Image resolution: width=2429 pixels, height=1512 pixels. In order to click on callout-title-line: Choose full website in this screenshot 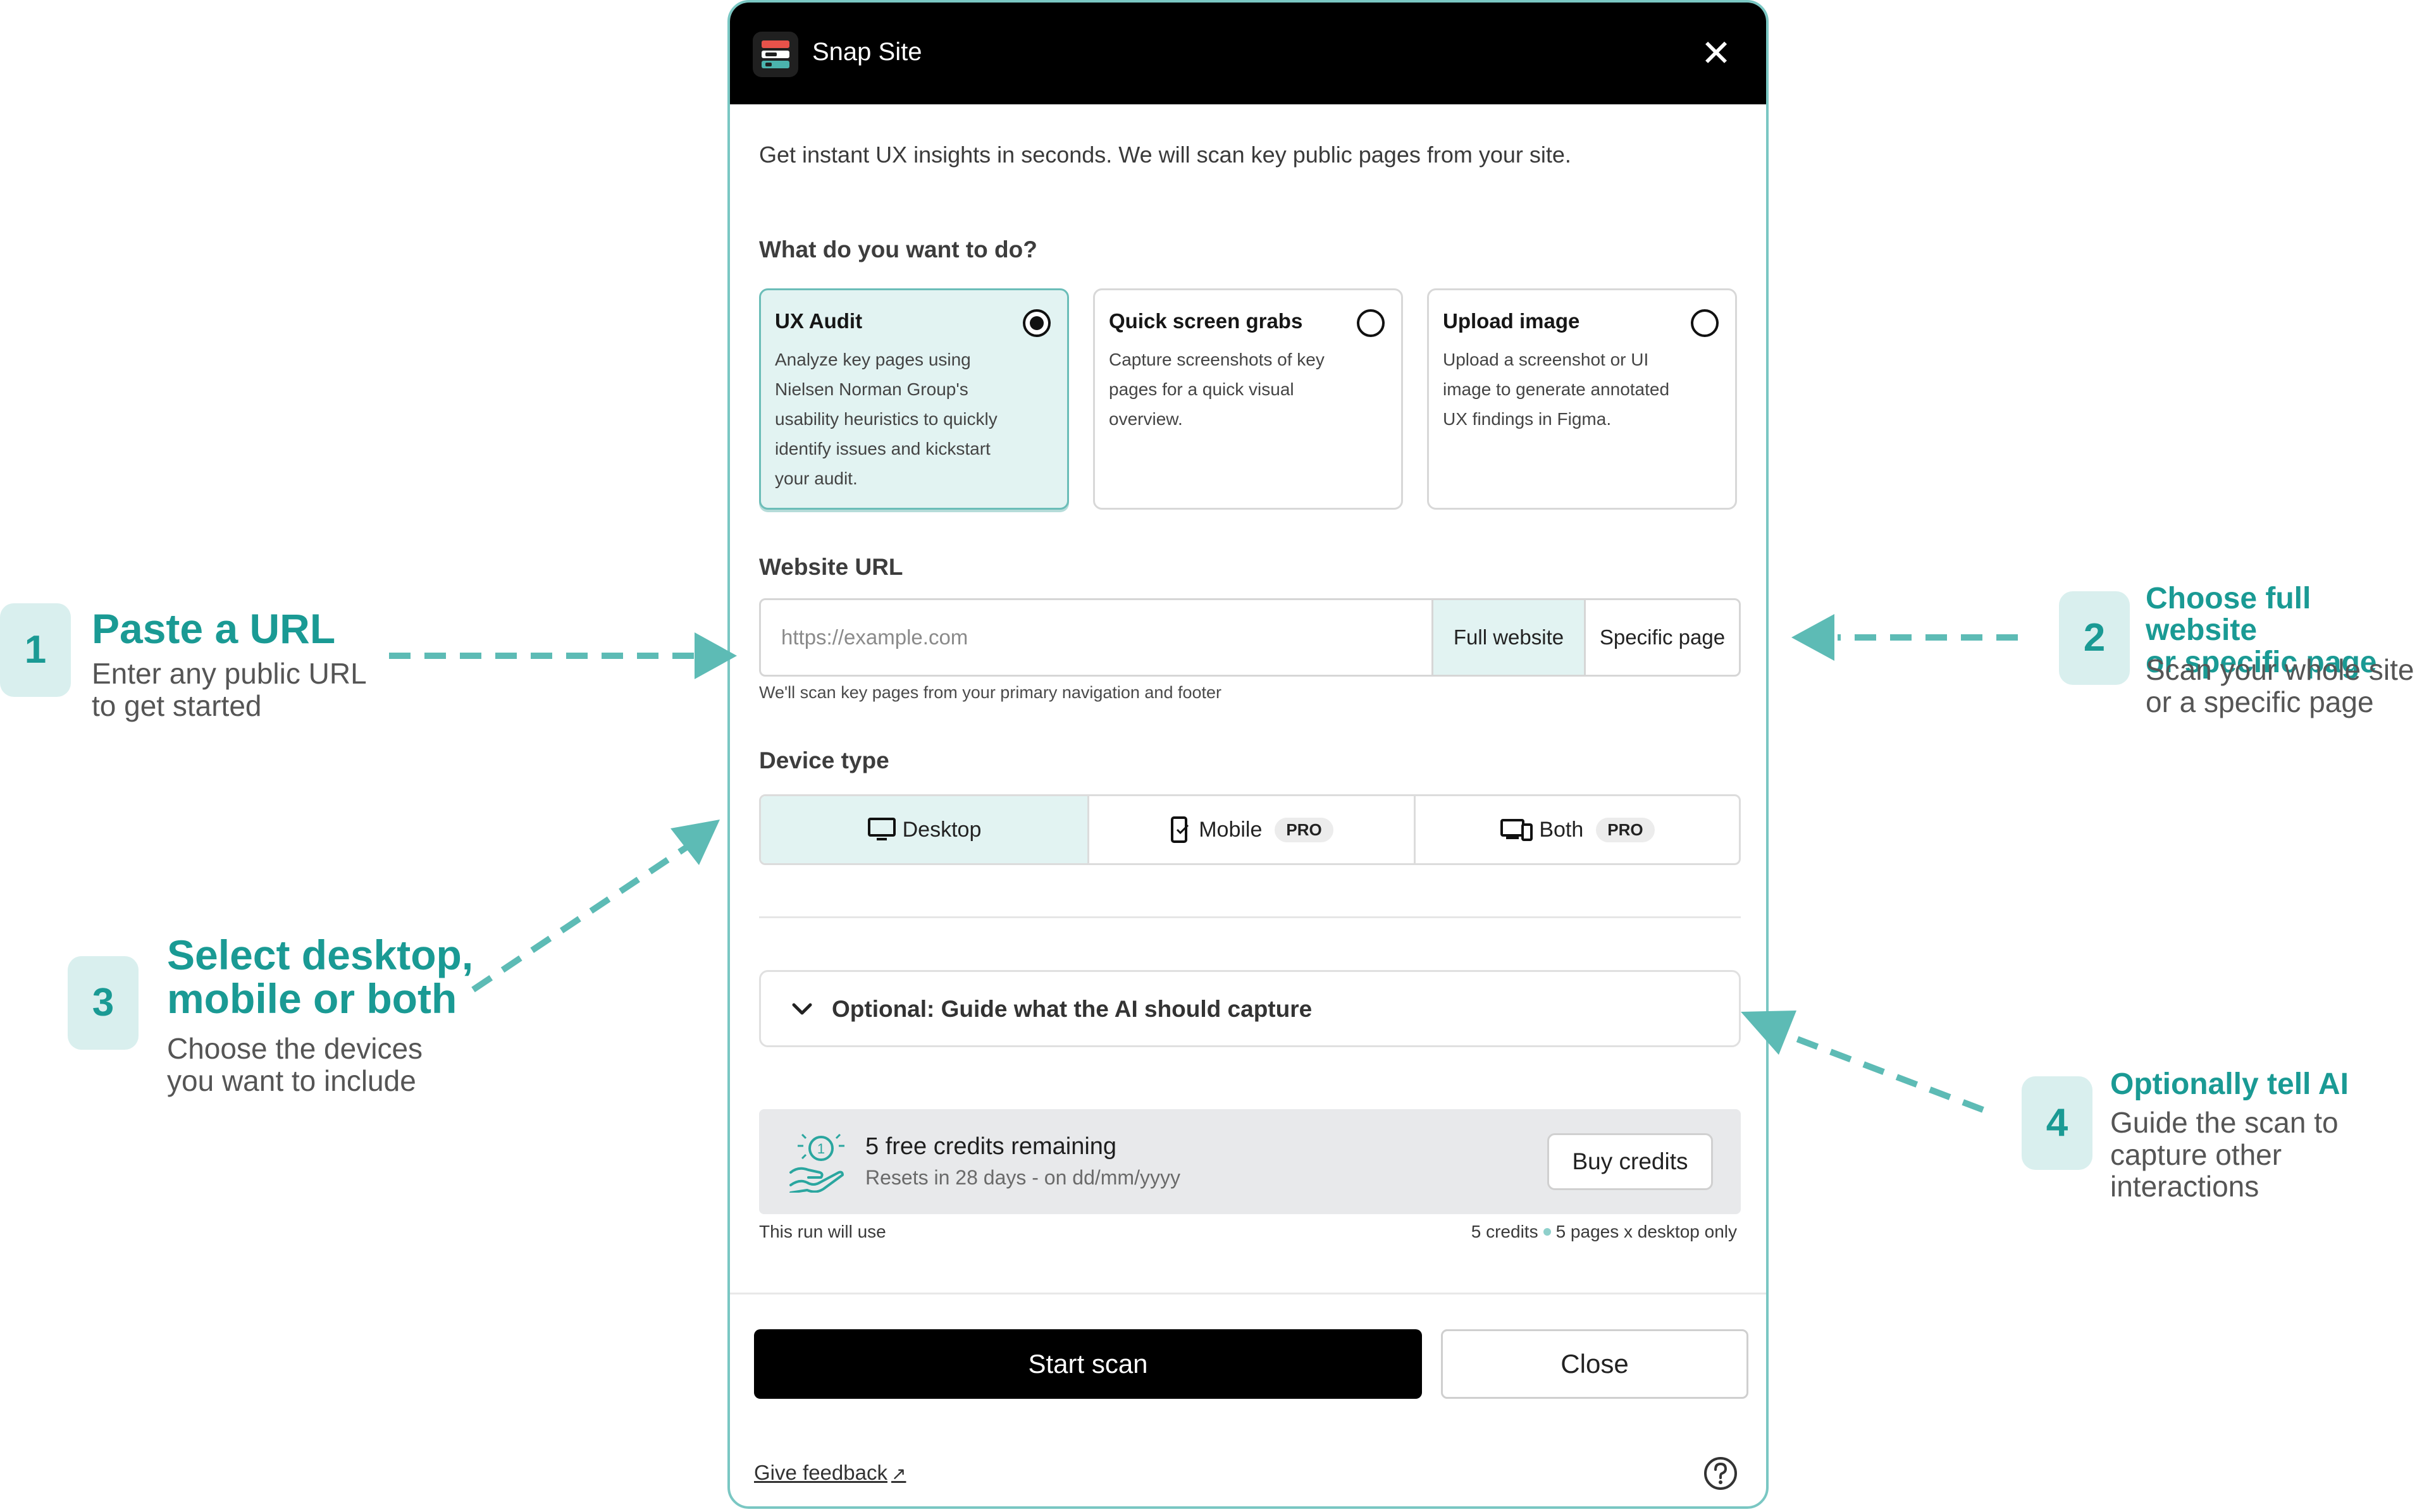, I will do `click(2228, 615)`.